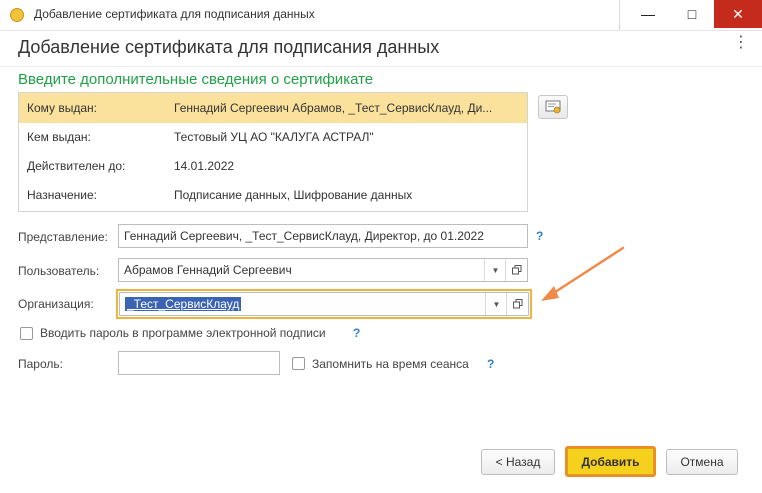  I want to click on user-dropdown-icon: ▼, so click(495, 270).